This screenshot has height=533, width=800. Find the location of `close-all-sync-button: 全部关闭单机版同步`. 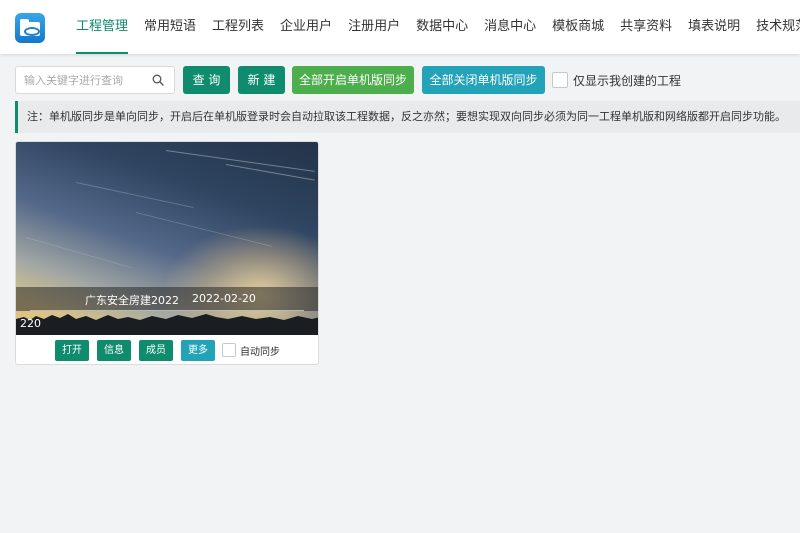

close-all-sync-button: 全部关闭单机版同步 is located at coordinates (483, 80).